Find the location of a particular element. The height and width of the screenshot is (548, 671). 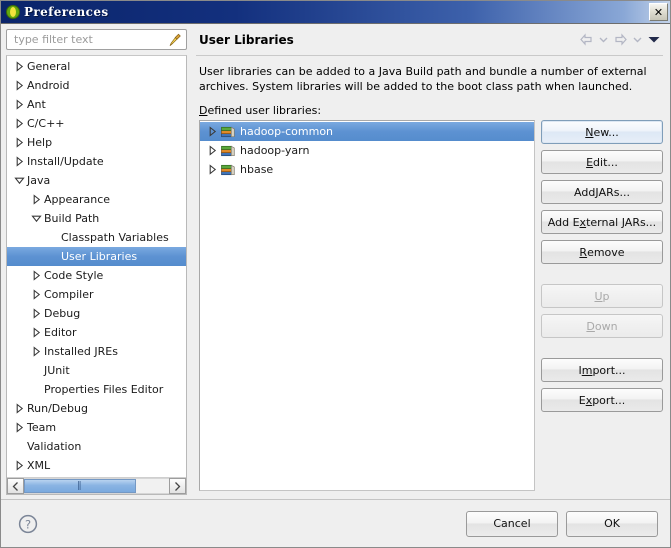

sidebar-item-help: Help is located at coordinates (96, 142).